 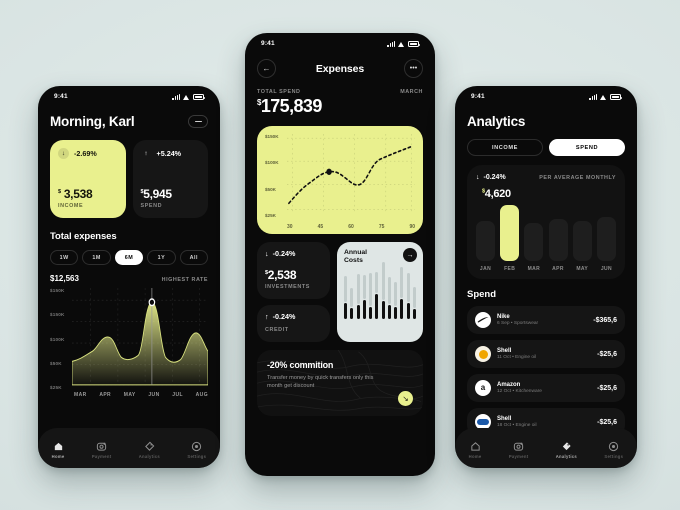 What do you see at coordinates (546, 448) in the screenshot?
I see `bottom-nav: Home Payment Analytics Settings` at bounding box center [546, 448].